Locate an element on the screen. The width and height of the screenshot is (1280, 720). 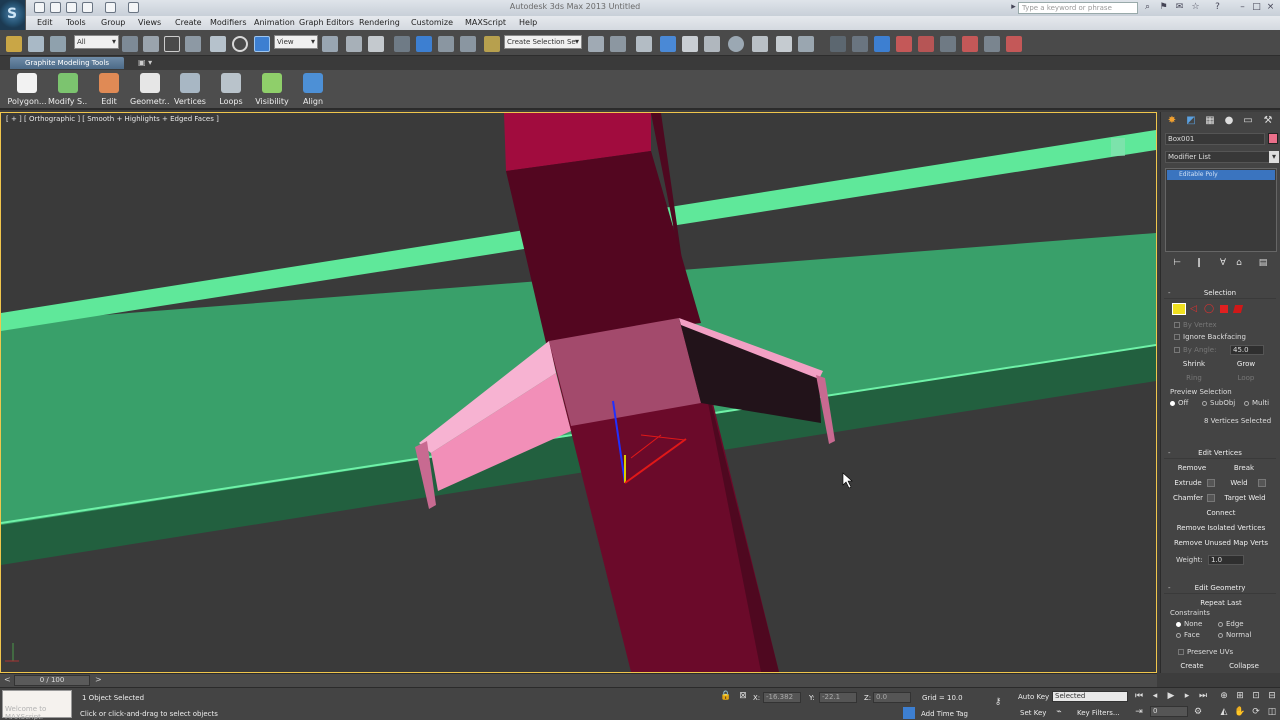
bind-spacewarp-icon is located at coordinates (58, 44).